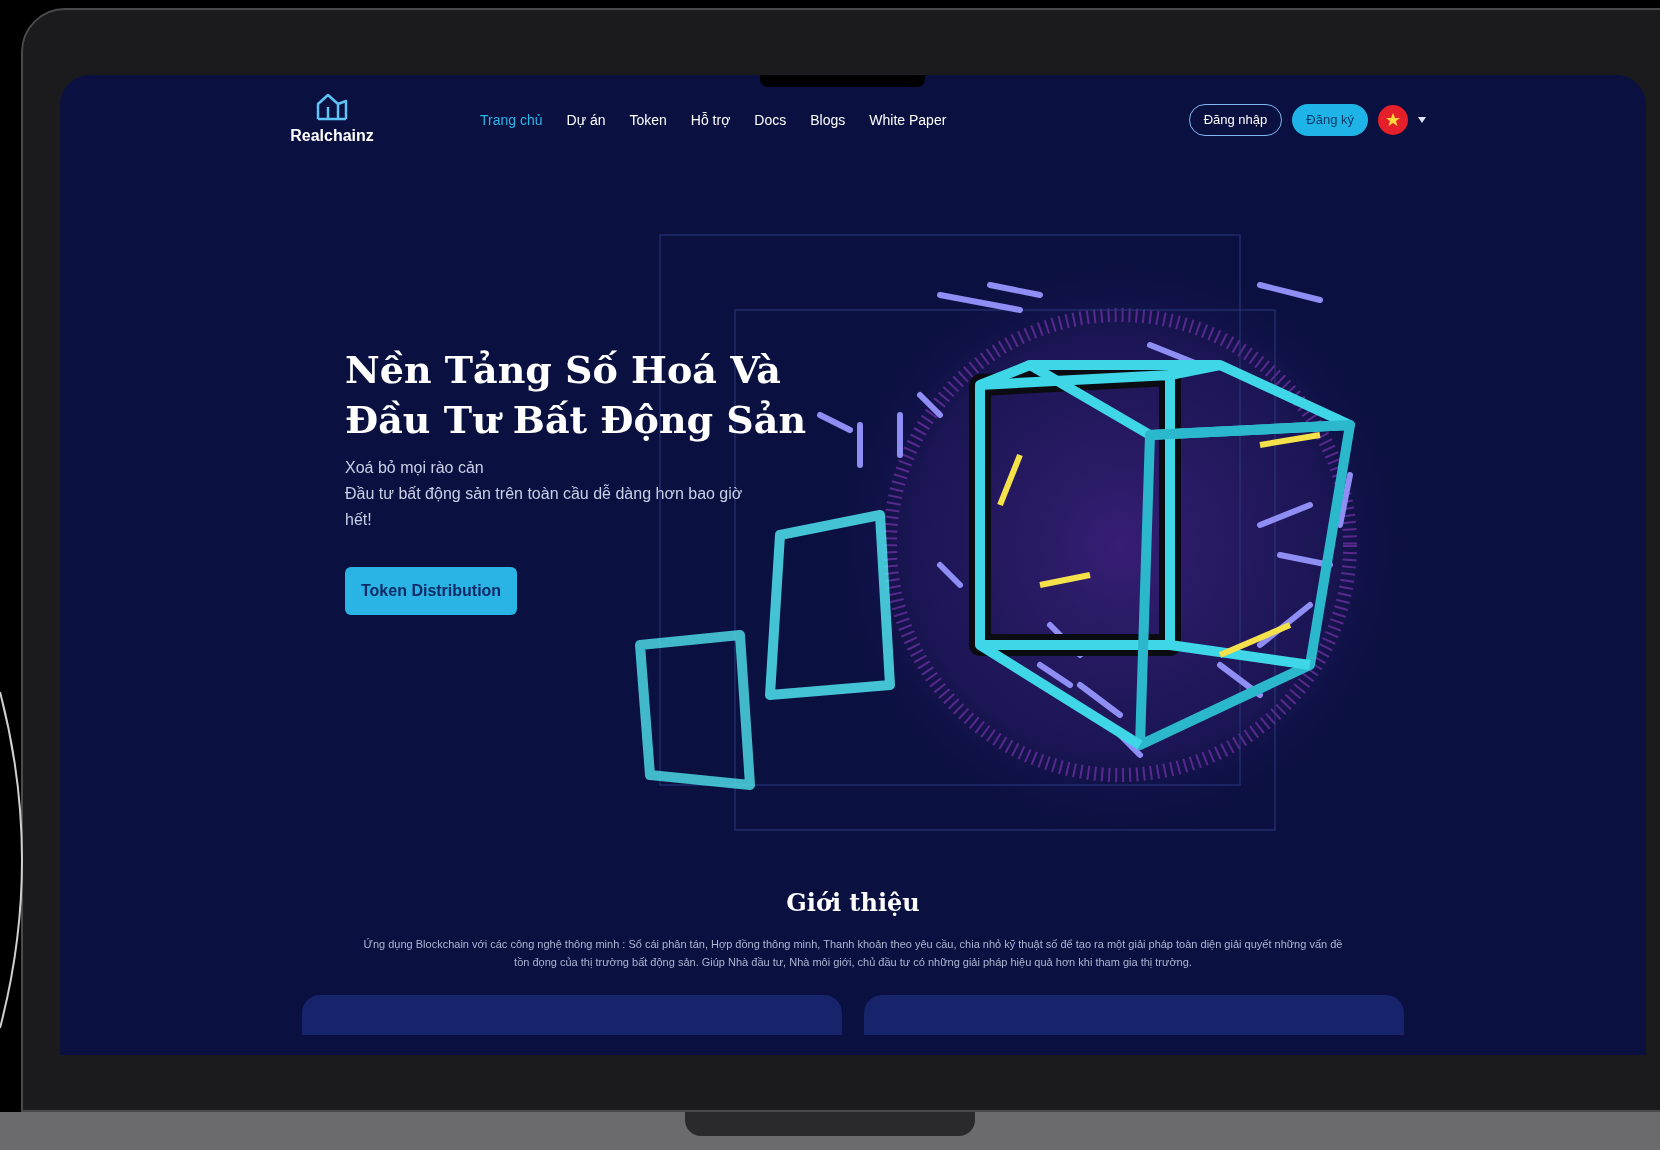 The image size is (1660, 1150). Describe the element at coordinates (1422, 120) in the screenshot. I see `caret-icon` at that location.